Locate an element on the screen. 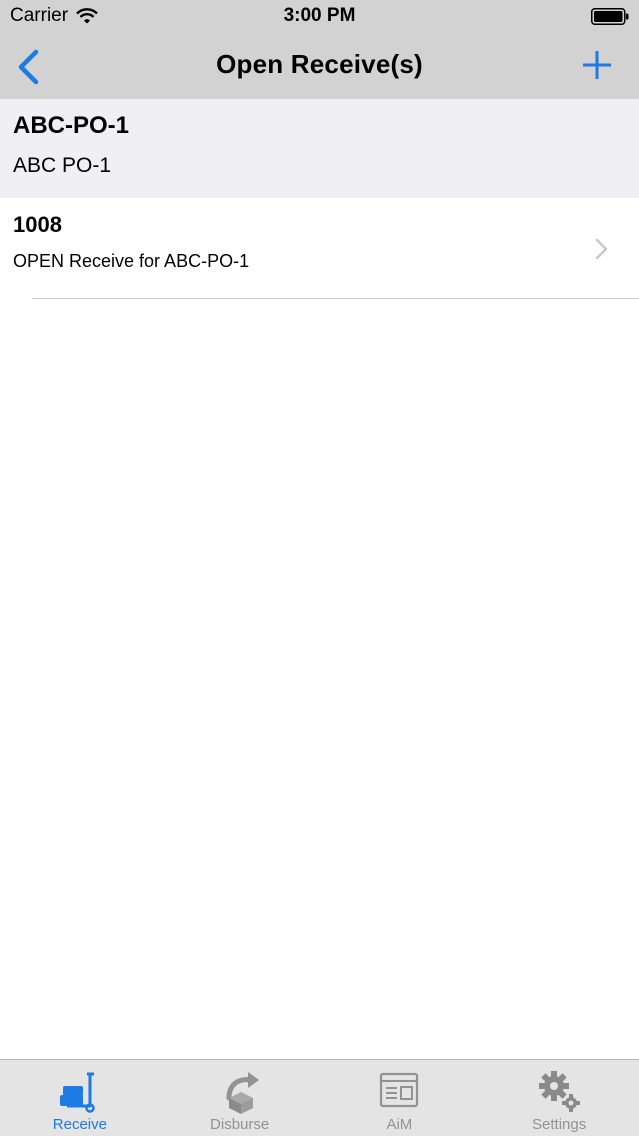 The width and height of the screenshot is (639, 1136). tab-bar: Receive Disburse AiM Settings is located at coordinates (319, 1097).